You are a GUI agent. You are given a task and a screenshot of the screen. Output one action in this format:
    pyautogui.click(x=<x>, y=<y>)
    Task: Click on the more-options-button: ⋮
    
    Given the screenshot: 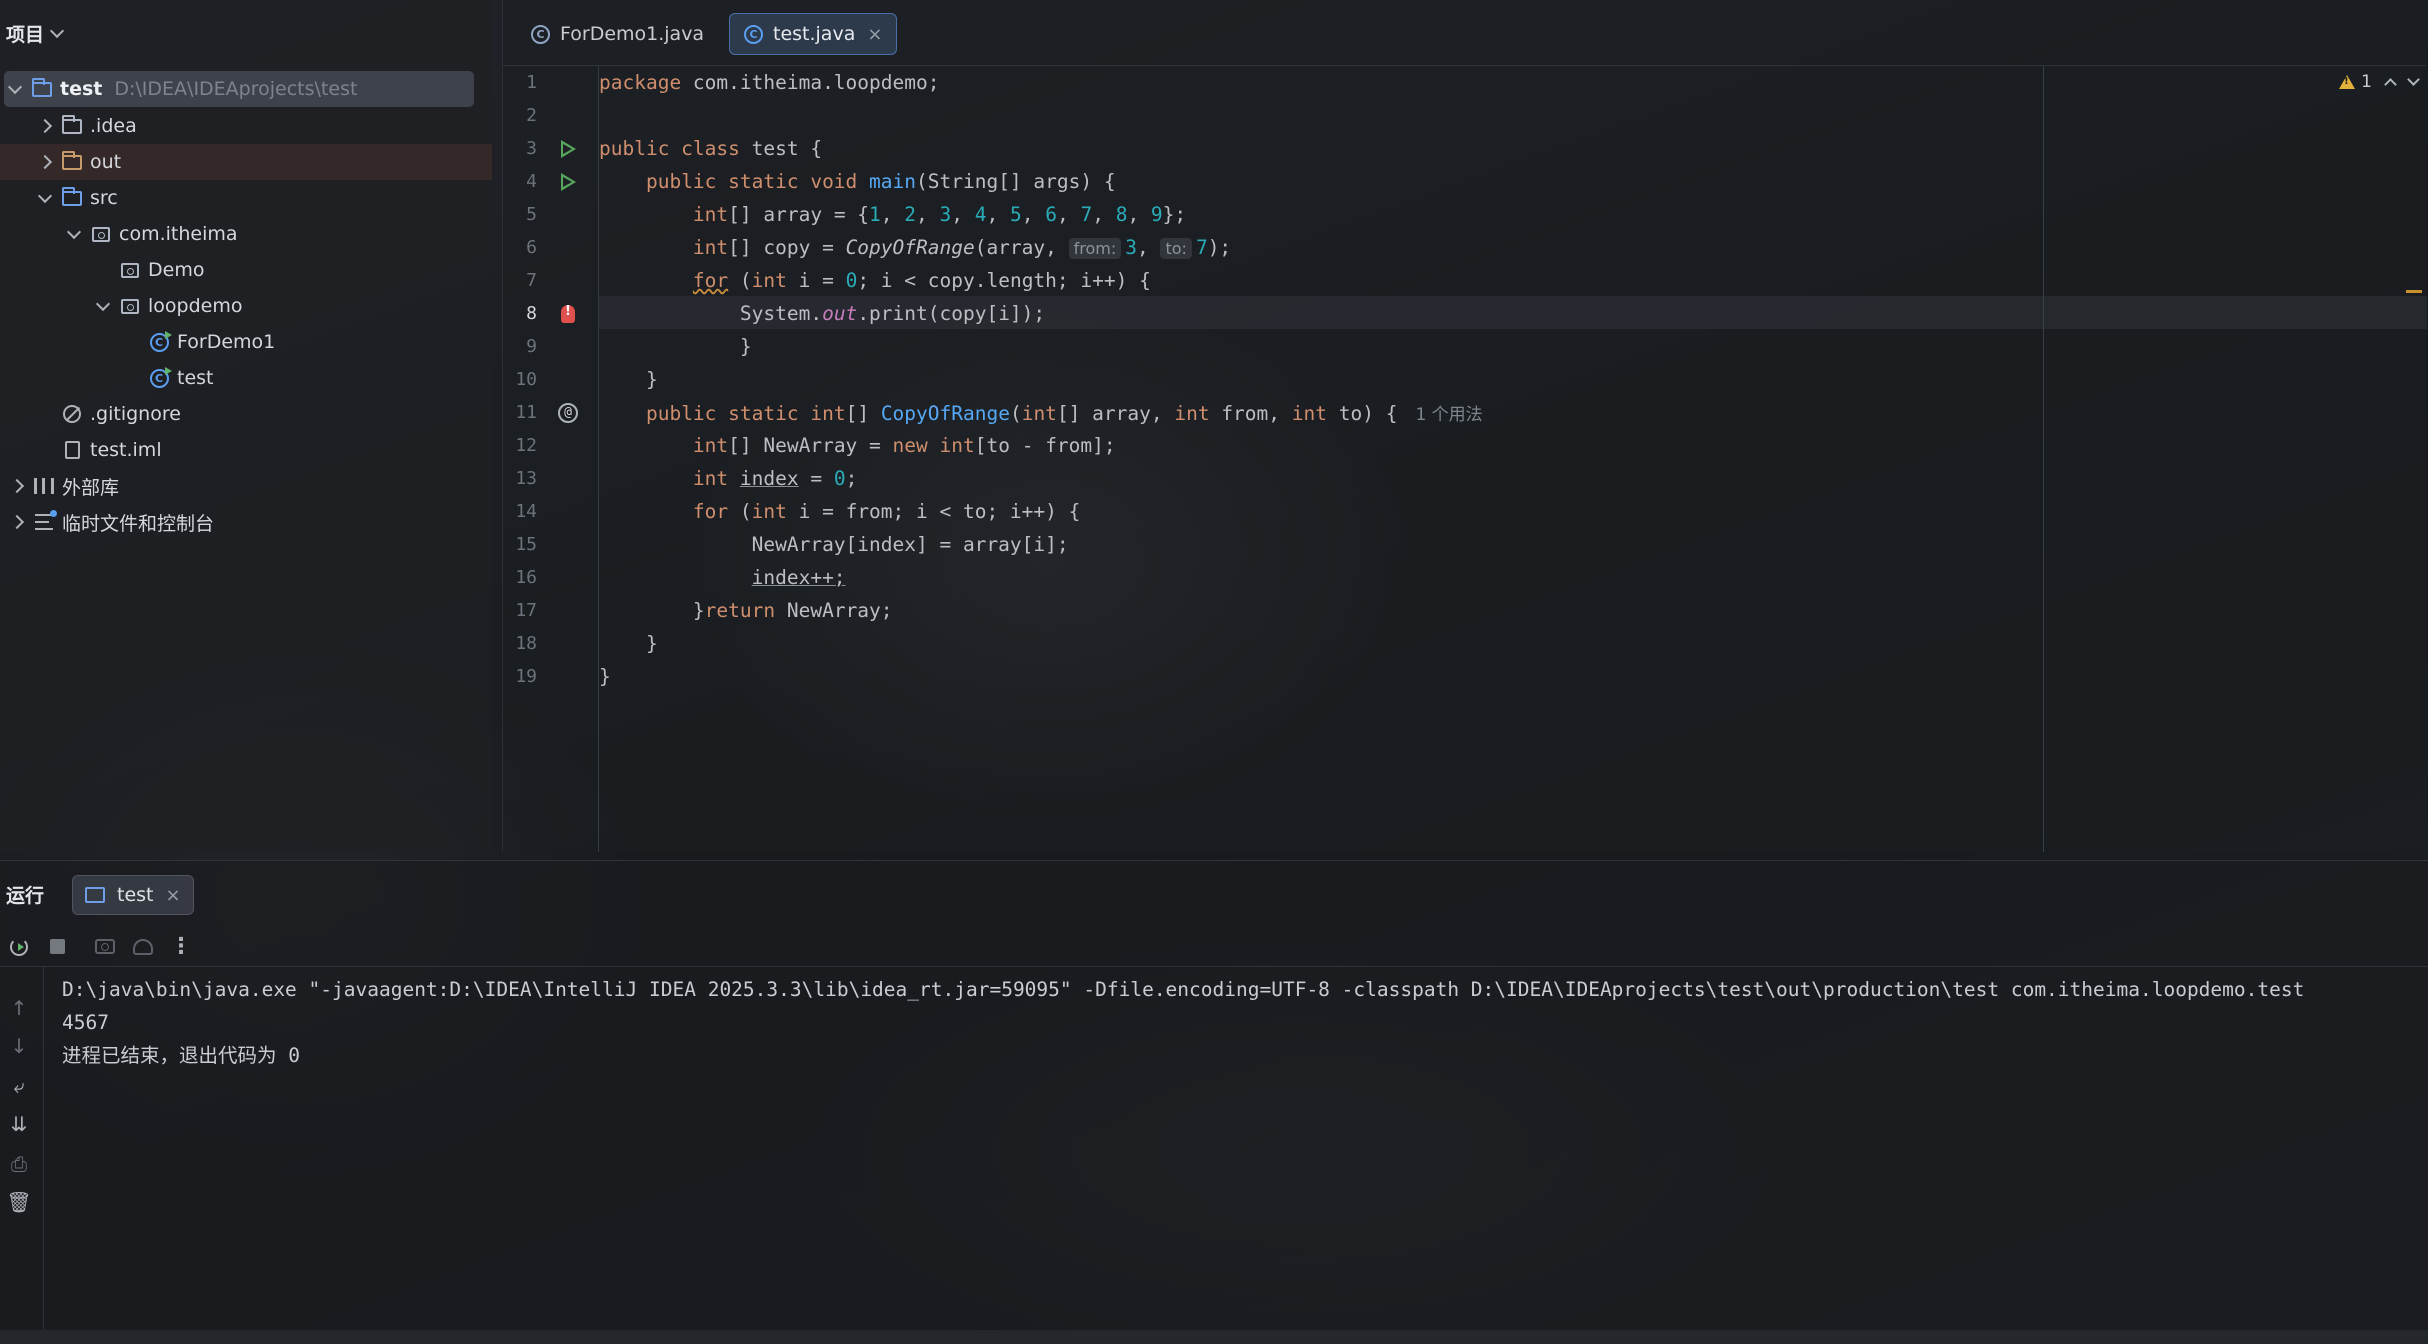 What is the action you would take?
    pyautogui.click(x=181, y=947)
    